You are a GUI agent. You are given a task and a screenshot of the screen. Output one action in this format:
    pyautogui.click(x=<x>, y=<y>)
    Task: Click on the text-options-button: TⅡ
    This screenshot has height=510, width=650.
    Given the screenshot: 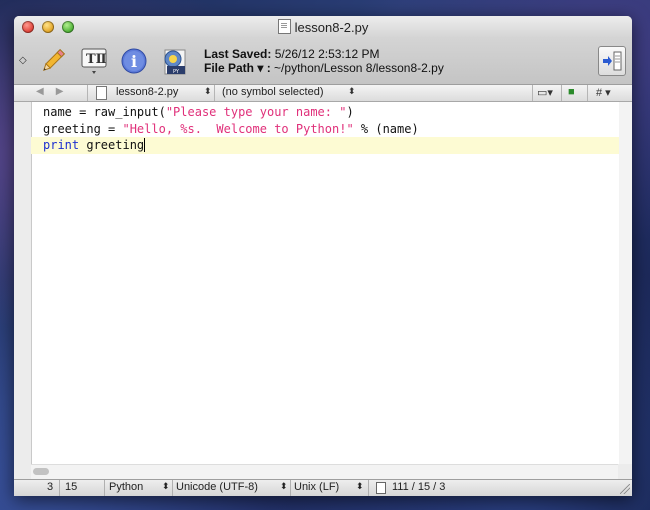 What is the action you would take?
    pyautogui.click(x=94, y=61)
    